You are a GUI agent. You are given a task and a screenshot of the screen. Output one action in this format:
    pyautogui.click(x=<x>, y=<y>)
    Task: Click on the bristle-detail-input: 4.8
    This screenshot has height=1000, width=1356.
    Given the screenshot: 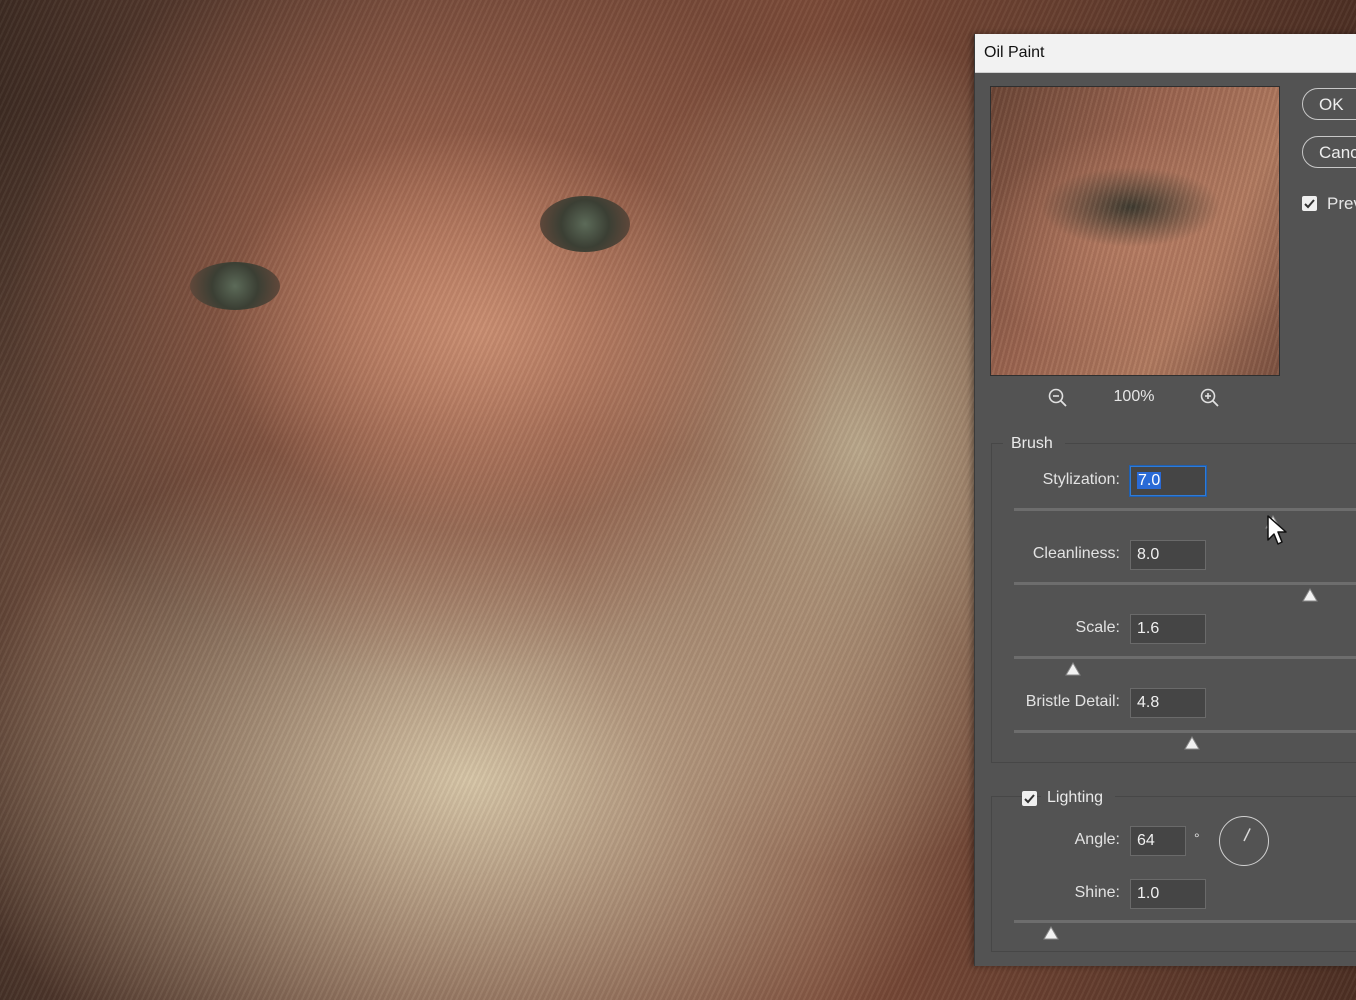 What is the action you would take?
    pyautogui.click(x=1168, y=703)
    